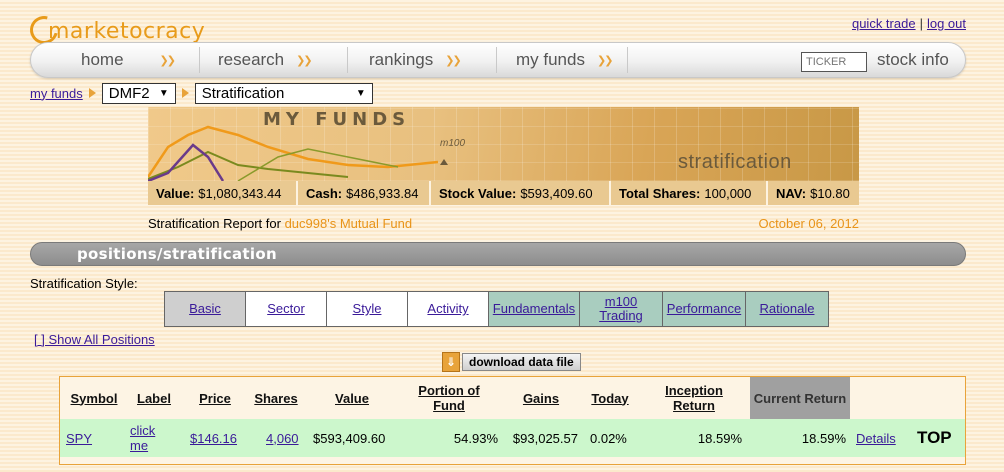 The height and width of the screenshot is (472, 1004). Describe the element at coordinates (735, 162) in the screenshot. I see `banner-subtitle: stratification` at that location.